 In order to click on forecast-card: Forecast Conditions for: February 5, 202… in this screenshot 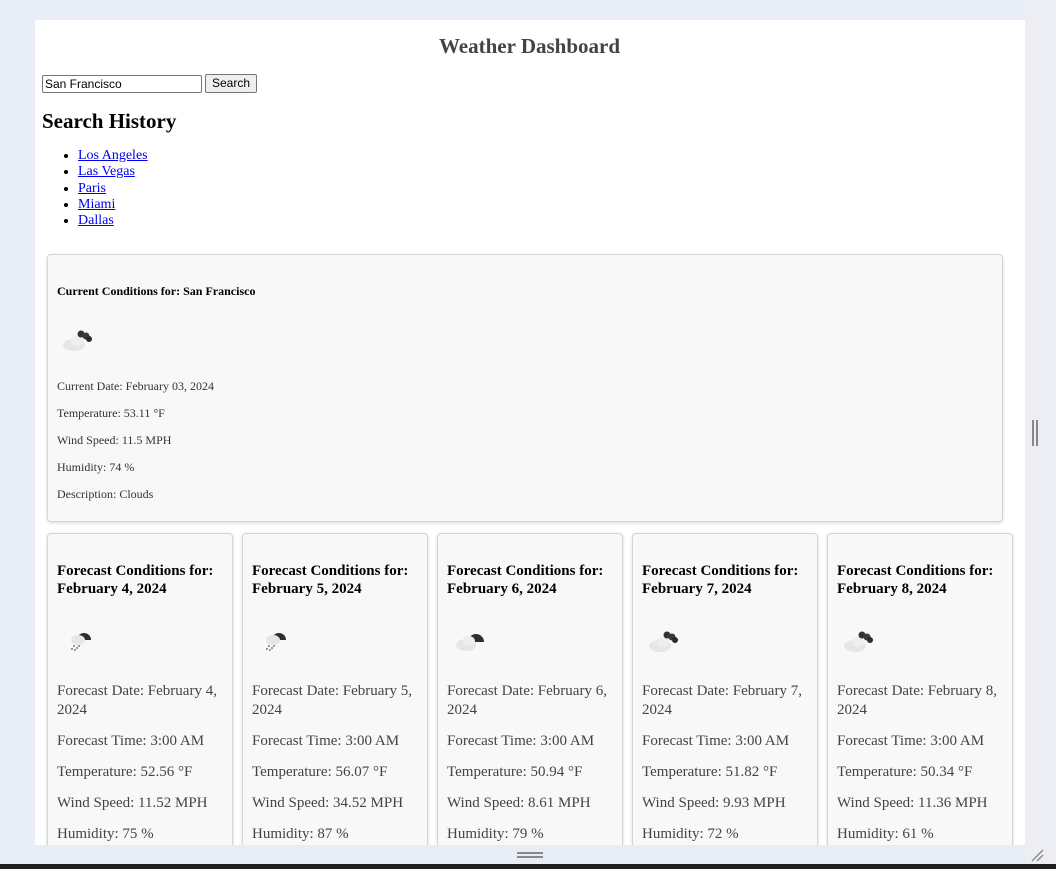, I will do `click(335, 689)`.